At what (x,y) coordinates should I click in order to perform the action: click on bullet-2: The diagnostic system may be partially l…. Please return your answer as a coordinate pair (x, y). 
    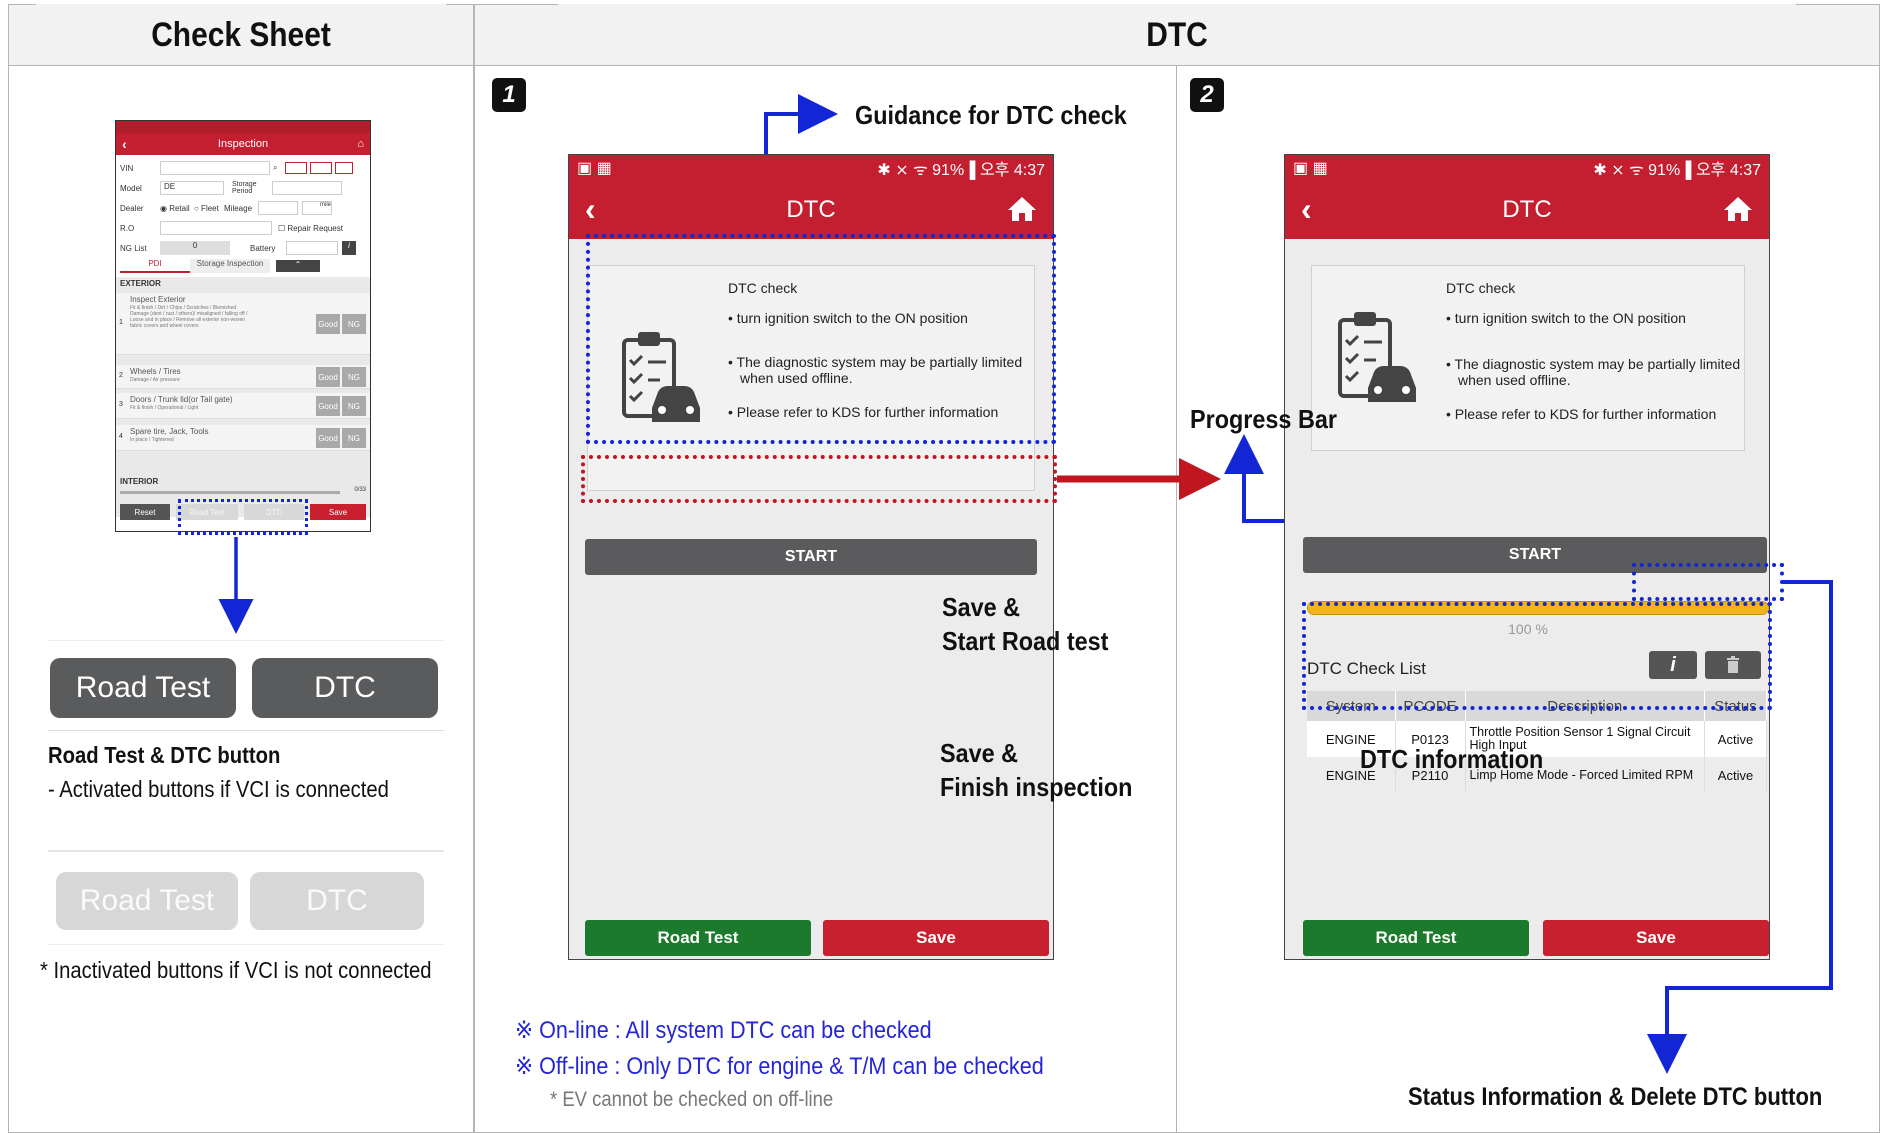
    Looking at the image, I should click on (1597, 372).